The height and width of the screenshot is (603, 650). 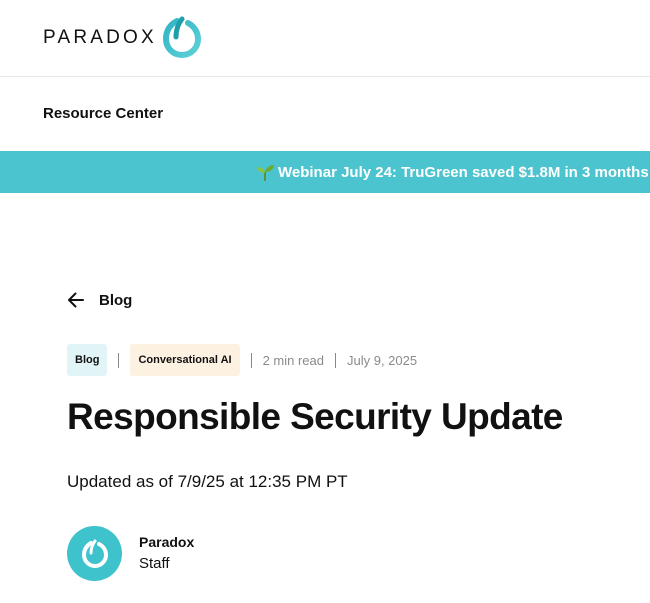 What do you see at coordinates (265, 173) in the screenshot?
I see `sprout-icon` at bounding box center [265, 173].